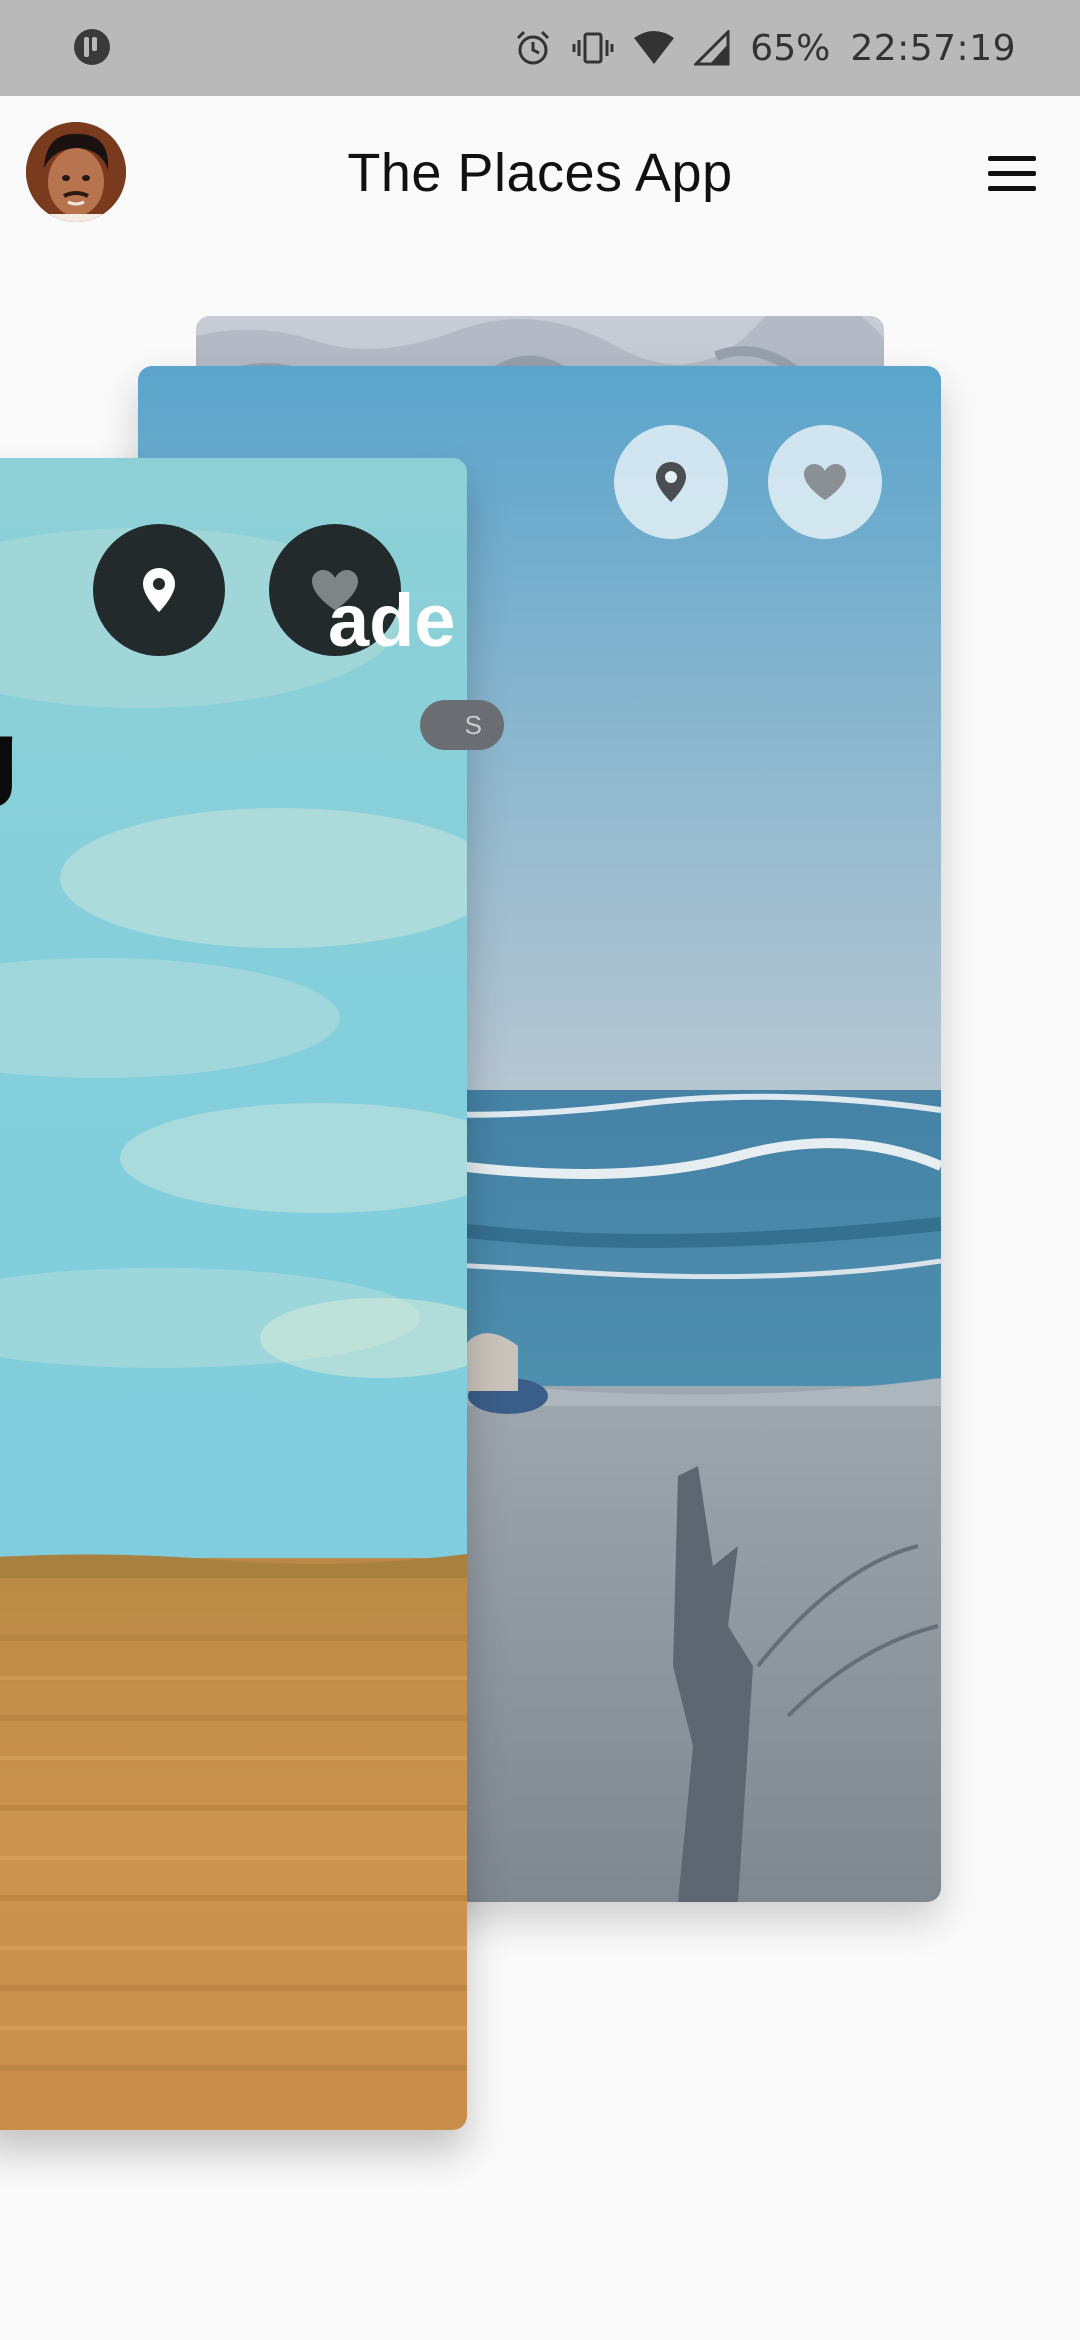  I want to click on hamburger-menu-icon, so click(1014, 174).